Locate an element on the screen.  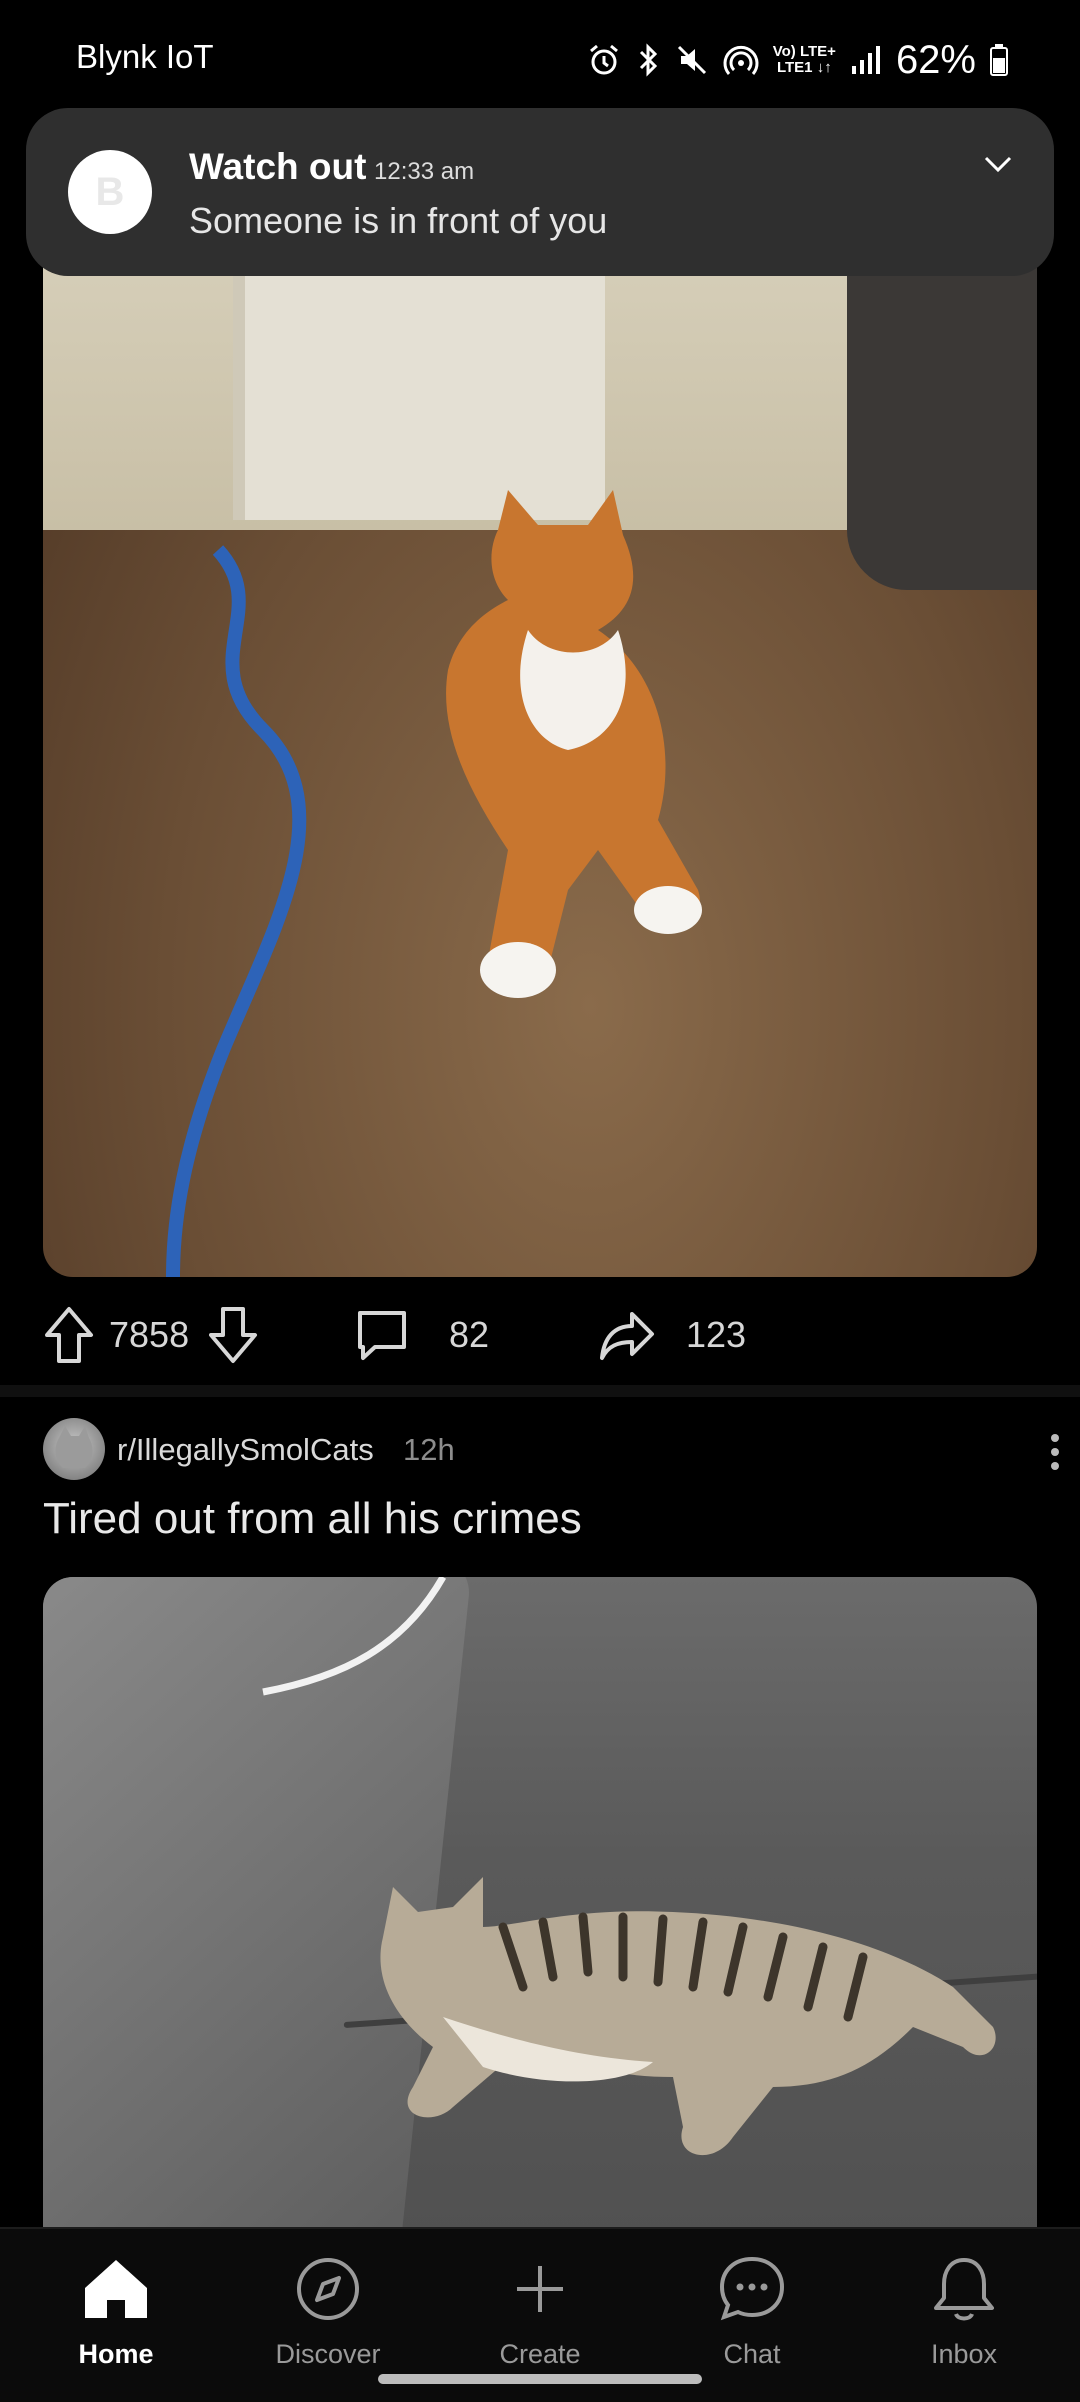
image-kitten is located at coordinates (688, 2016).